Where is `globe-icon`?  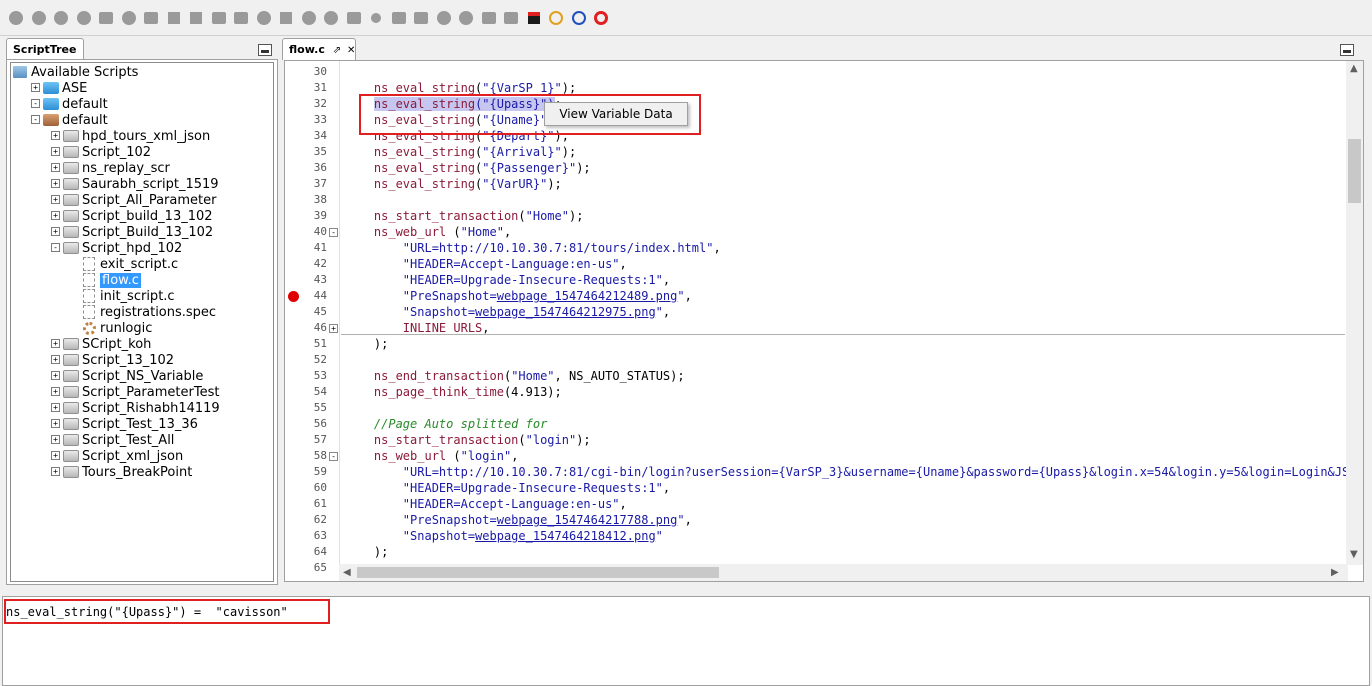
globe-icon is located at coordinates (309, 18).